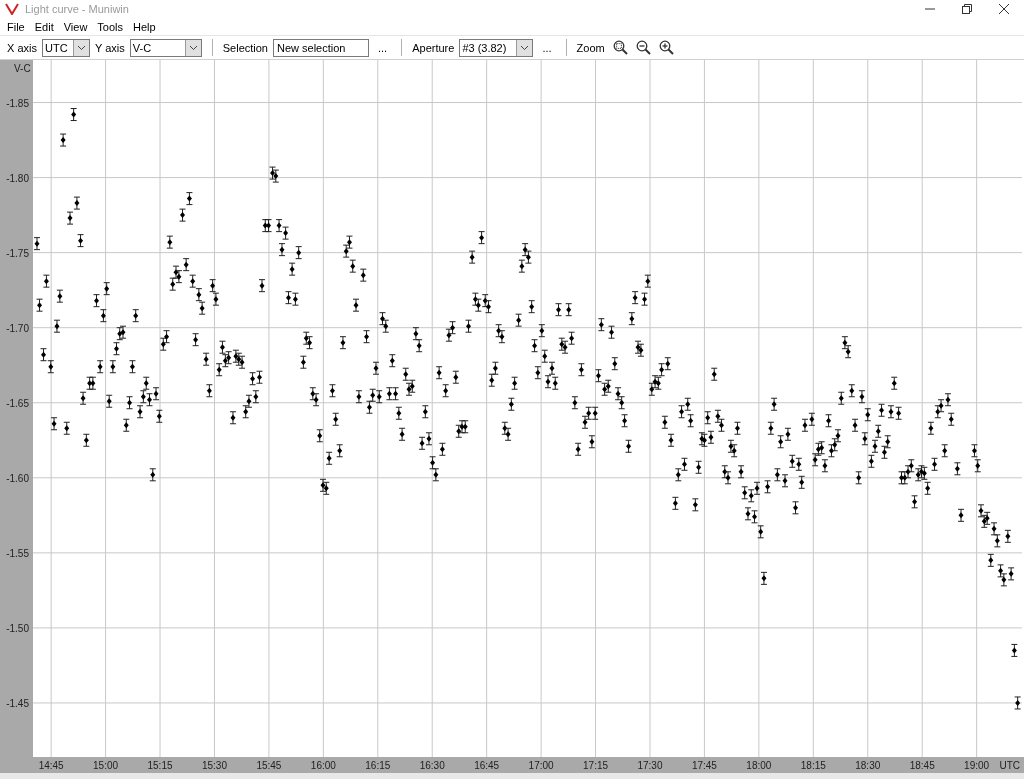  I want to click on x-tick-label: 15:45, so click(269, 765).